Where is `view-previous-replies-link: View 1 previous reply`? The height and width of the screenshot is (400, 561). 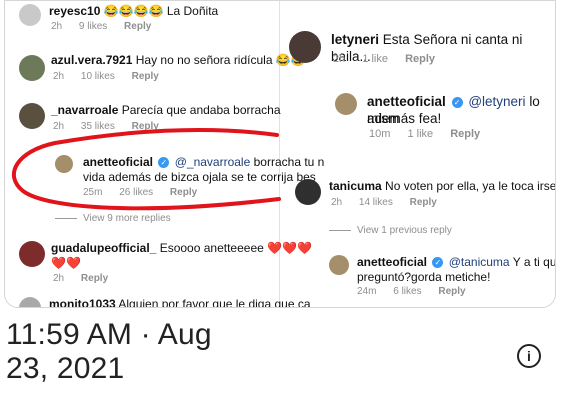 view-previous-replies-link: View 1 previous reply is located at coordinates (390, 230).